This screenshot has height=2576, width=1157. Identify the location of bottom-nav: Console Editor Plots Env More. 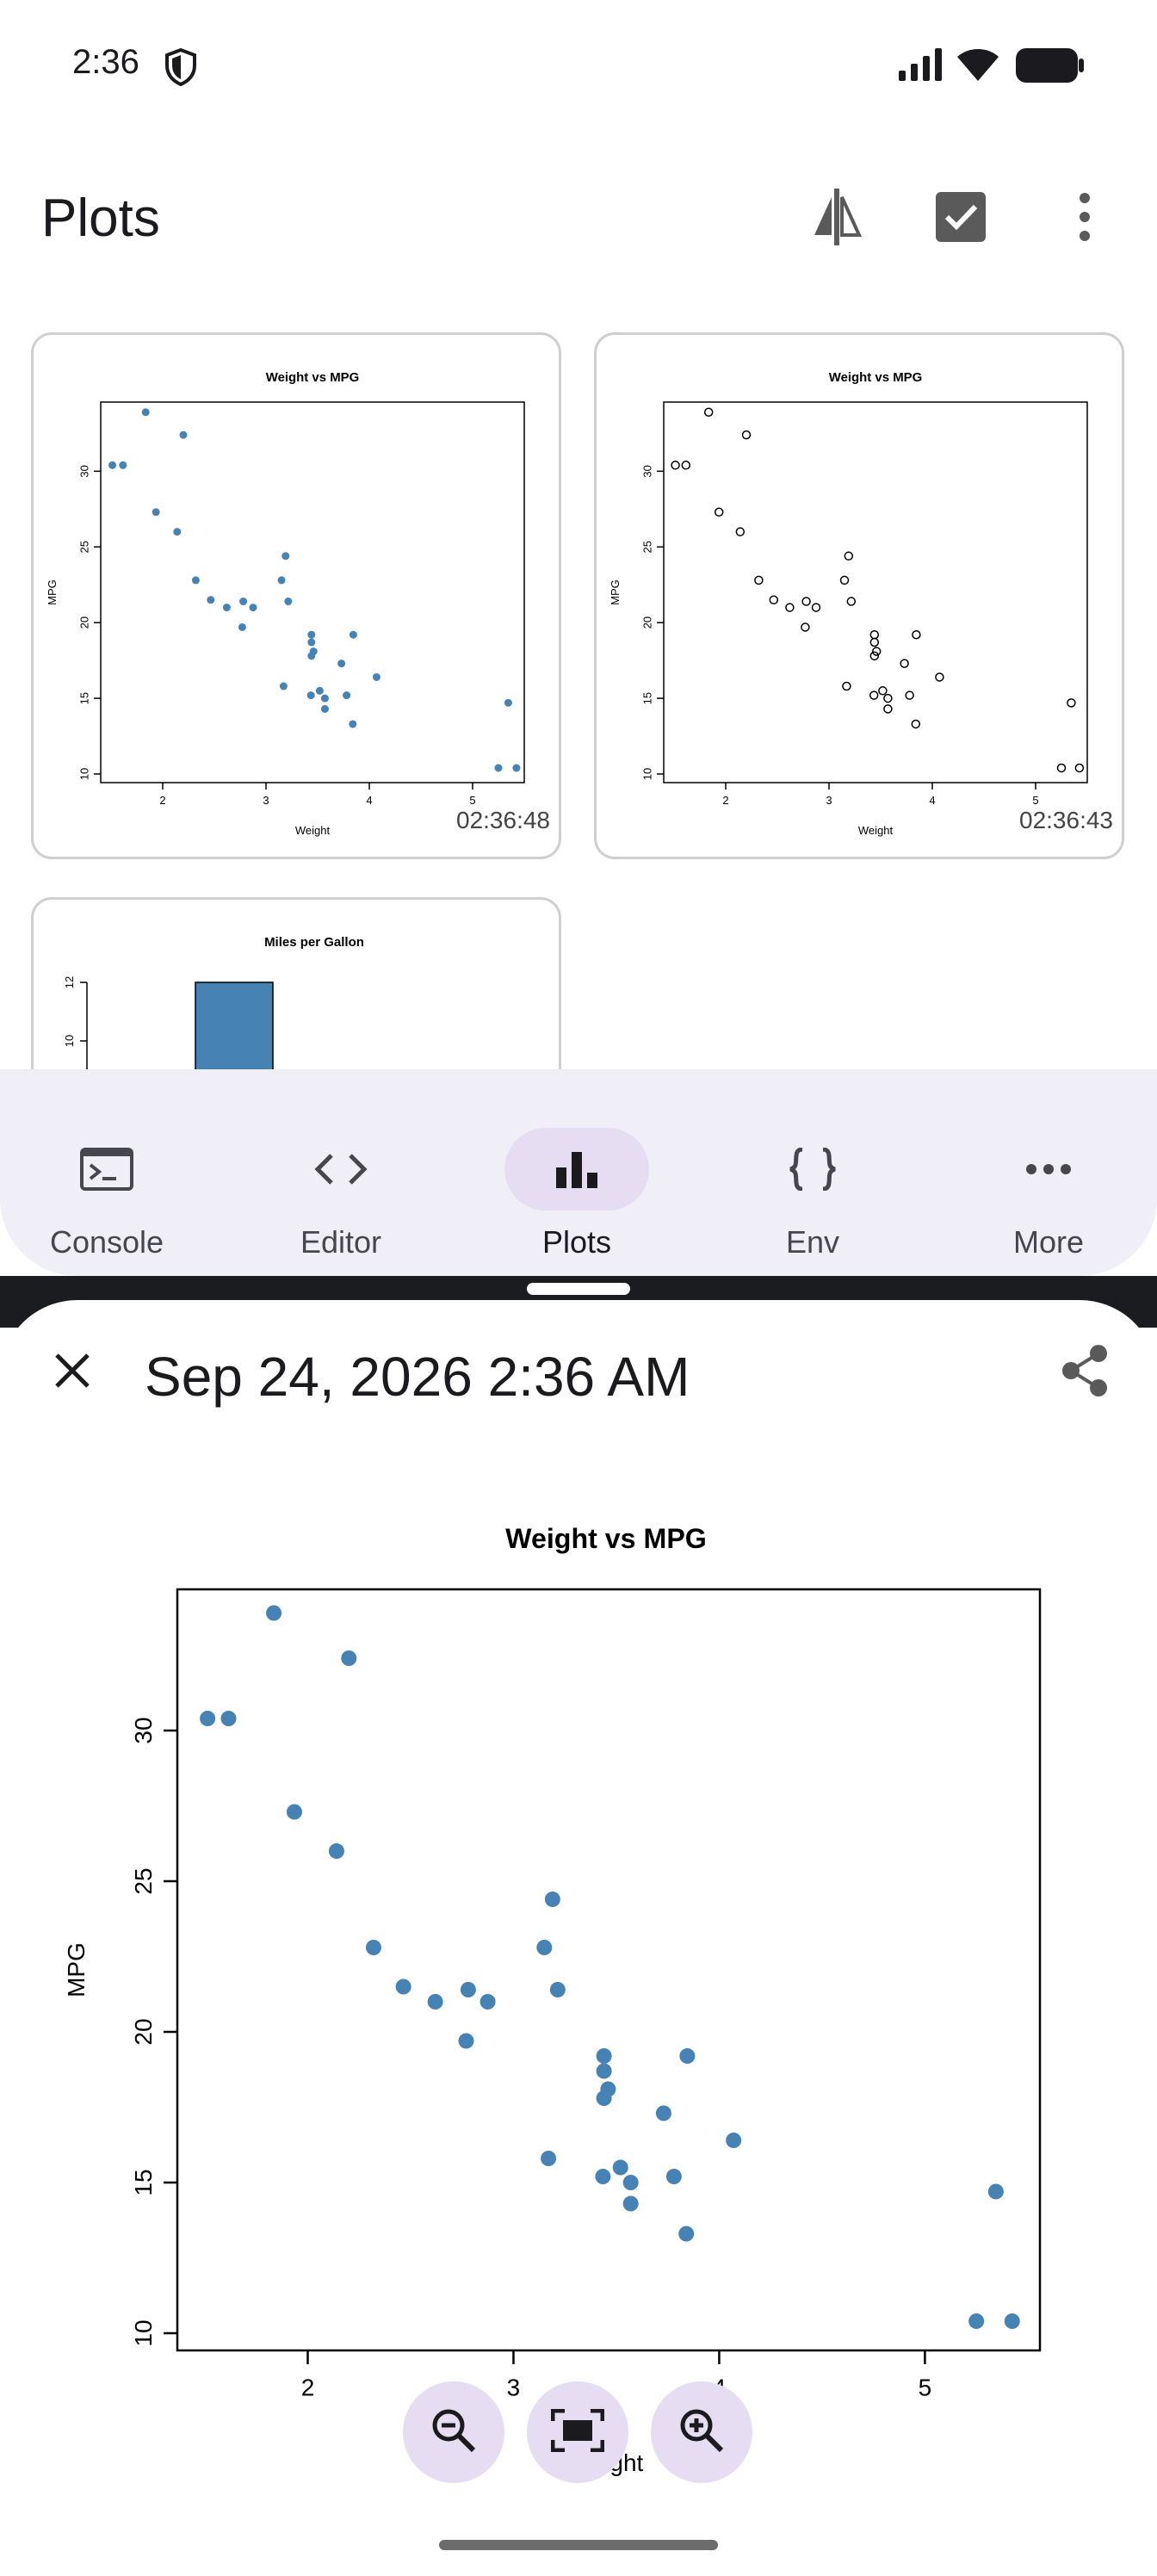
(579, 1173).